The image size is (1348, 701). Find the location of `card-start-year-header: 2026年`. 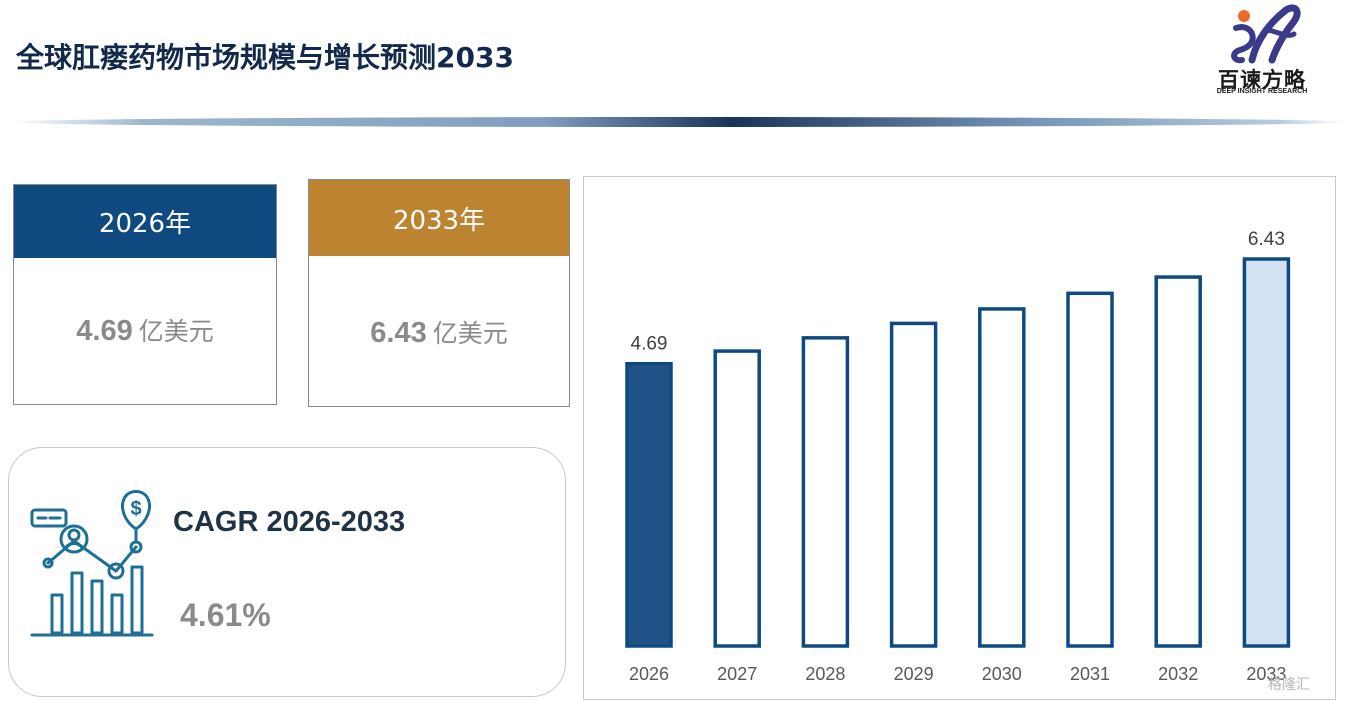

card-start-year-header: 2026年 is located at coordinates (145, 221).